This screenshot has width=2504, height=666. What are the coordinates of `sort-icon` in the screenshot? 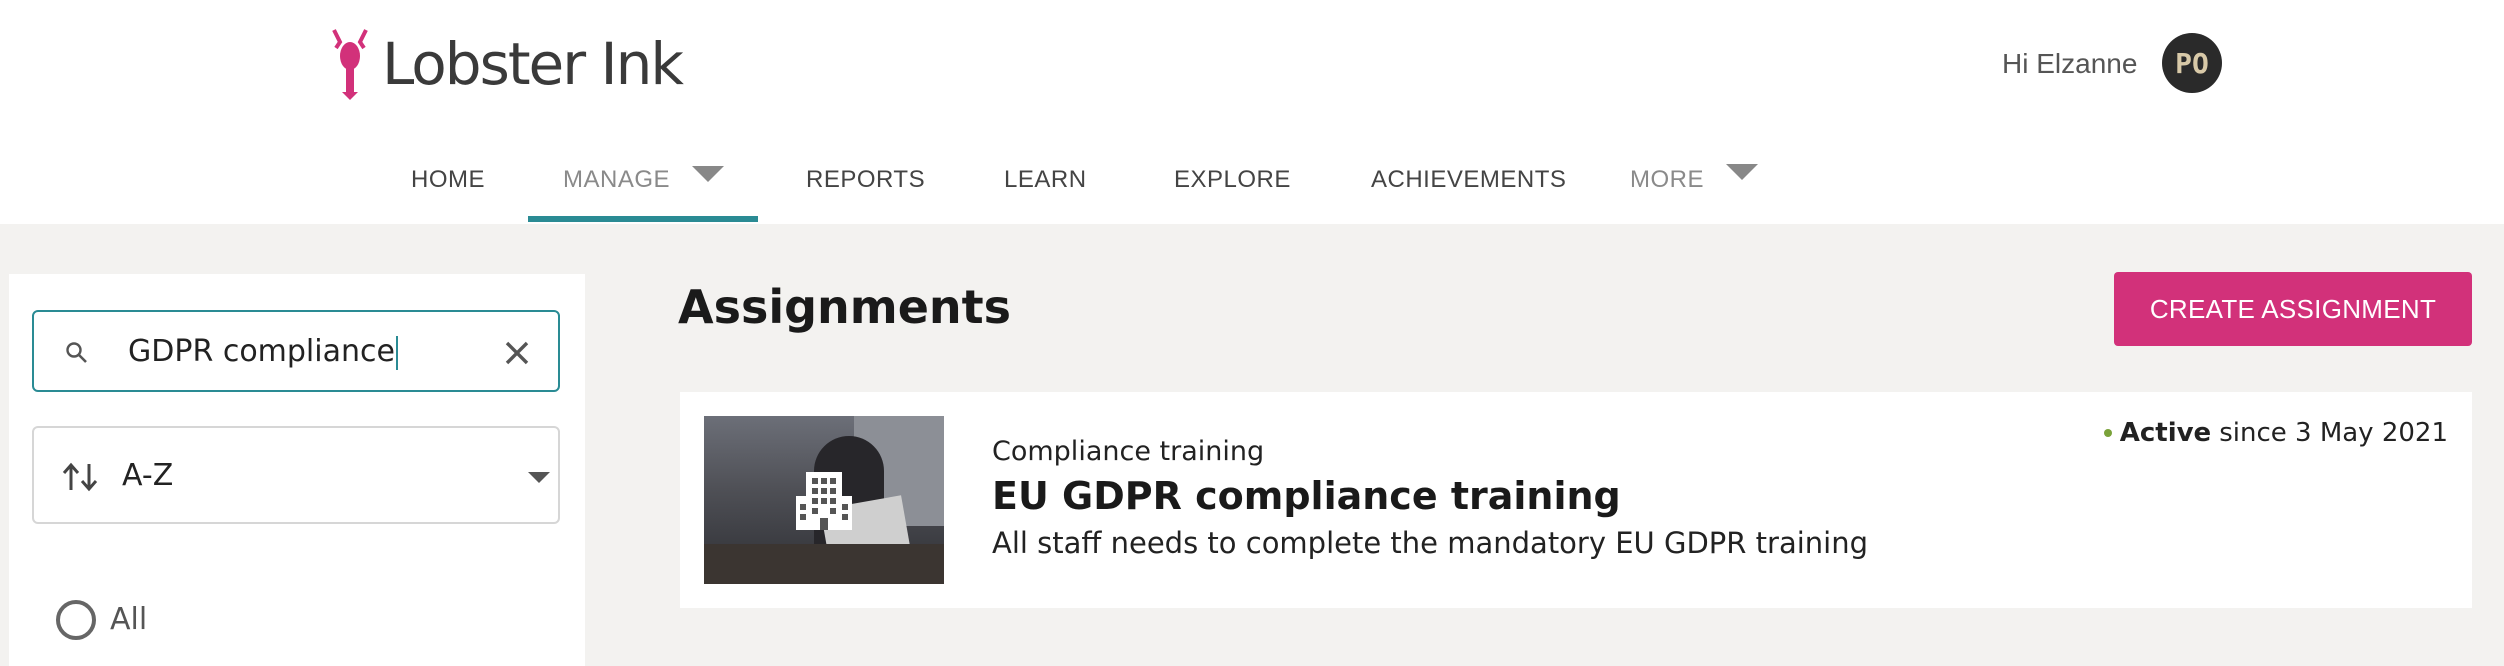 It's located at (80, 477).